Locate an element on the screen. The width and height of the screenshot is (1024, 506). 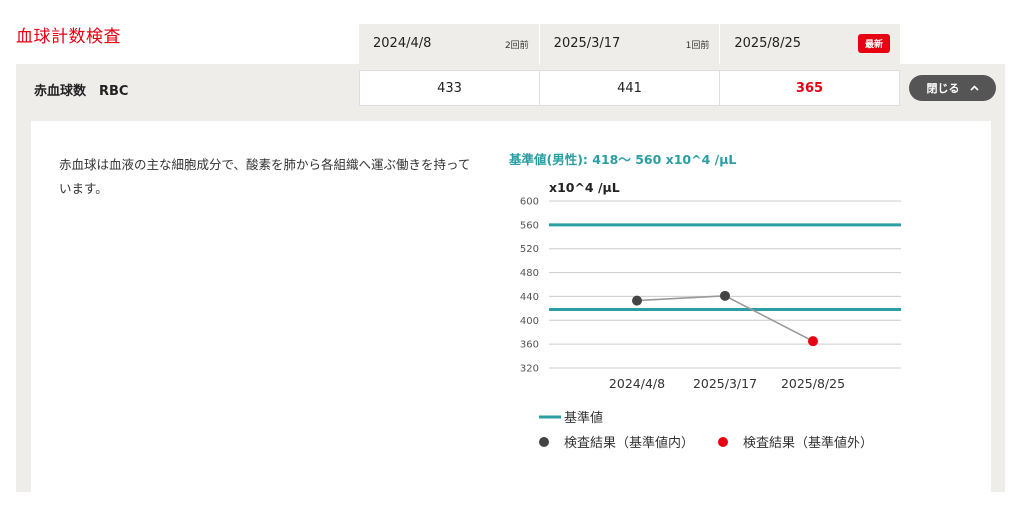
y-tick-label: 480 is located at coordinates (529, 273).